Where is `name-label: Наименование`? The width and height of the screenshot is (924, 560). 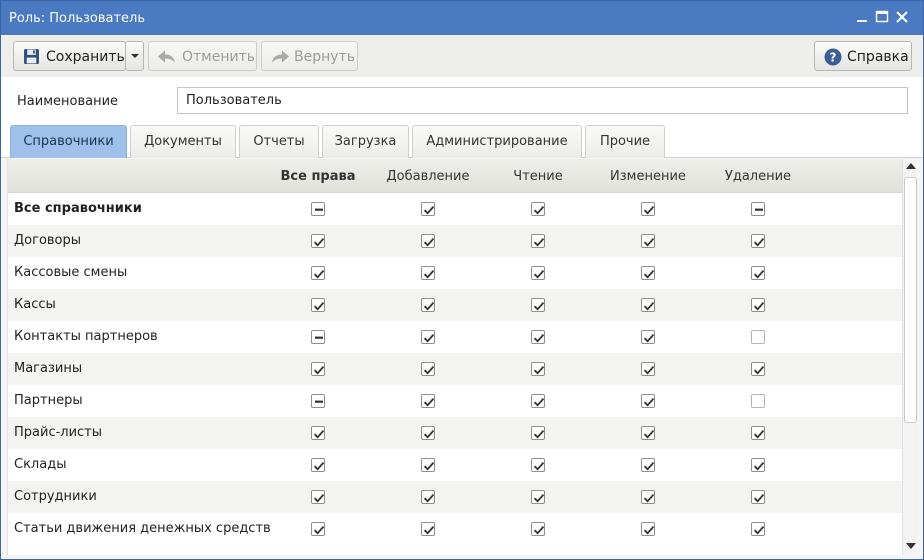
name-label: Наименование is located at coordinates (68, 101).